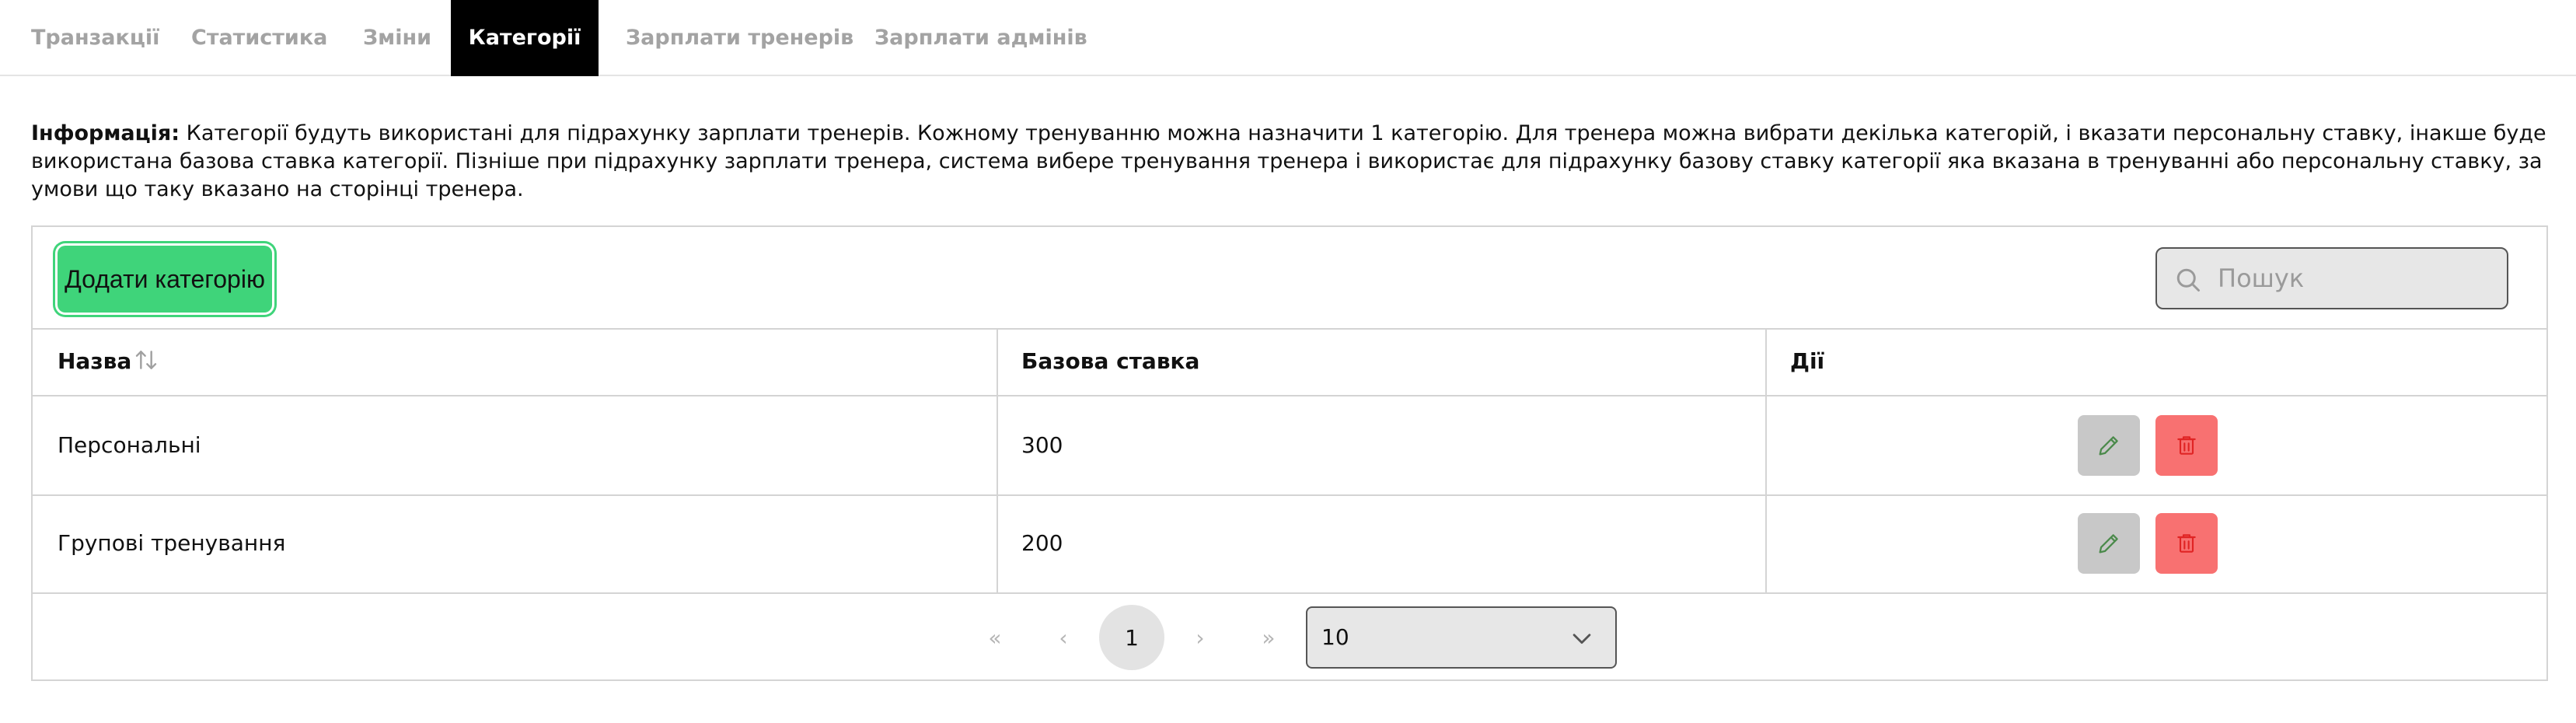 Image resolution: width=2576 pixels, height=723 pixels. What do you see at coordinates (1289, 396) in the screenshot?
I see `table-header-border` at bounding box center [1289, 396].